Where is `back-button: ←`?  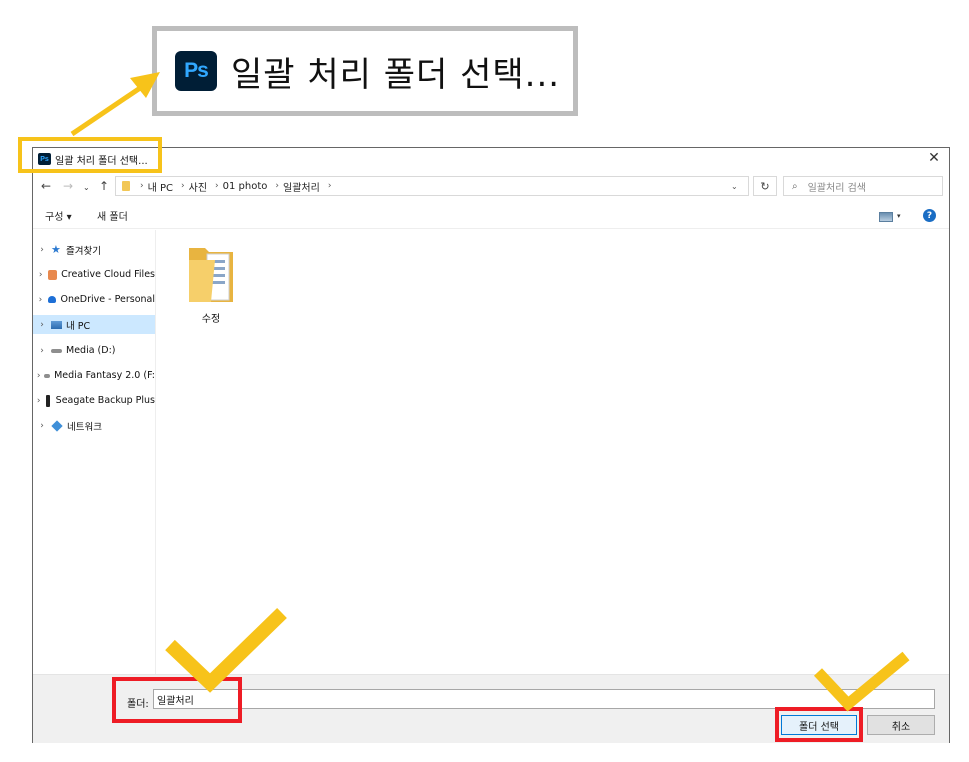 back-button: ← is located at coordinates (46, 186).